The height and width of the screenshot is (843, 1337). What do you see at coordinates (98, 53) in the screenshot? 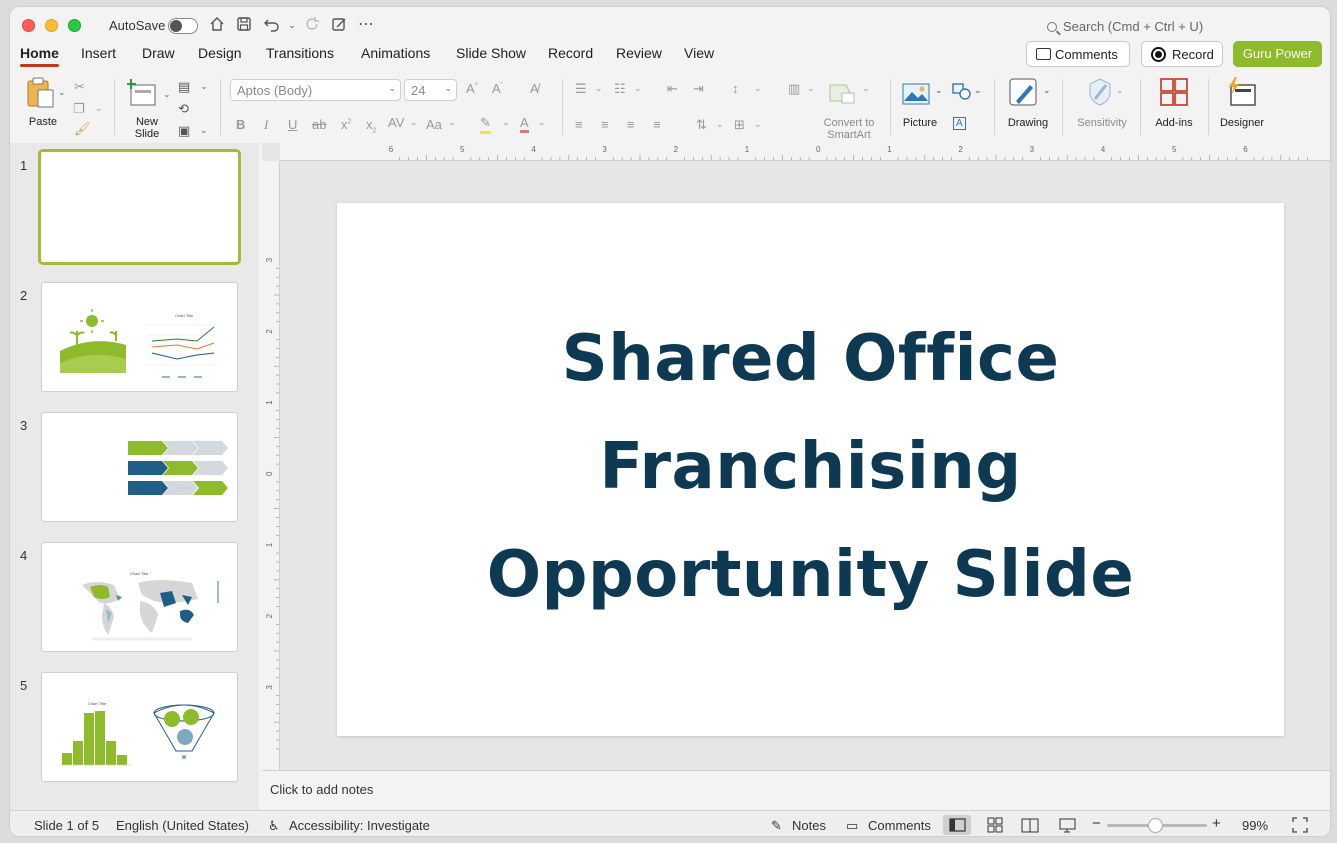
I see `tab-insert: Insert` at bounding box center [98, 53].